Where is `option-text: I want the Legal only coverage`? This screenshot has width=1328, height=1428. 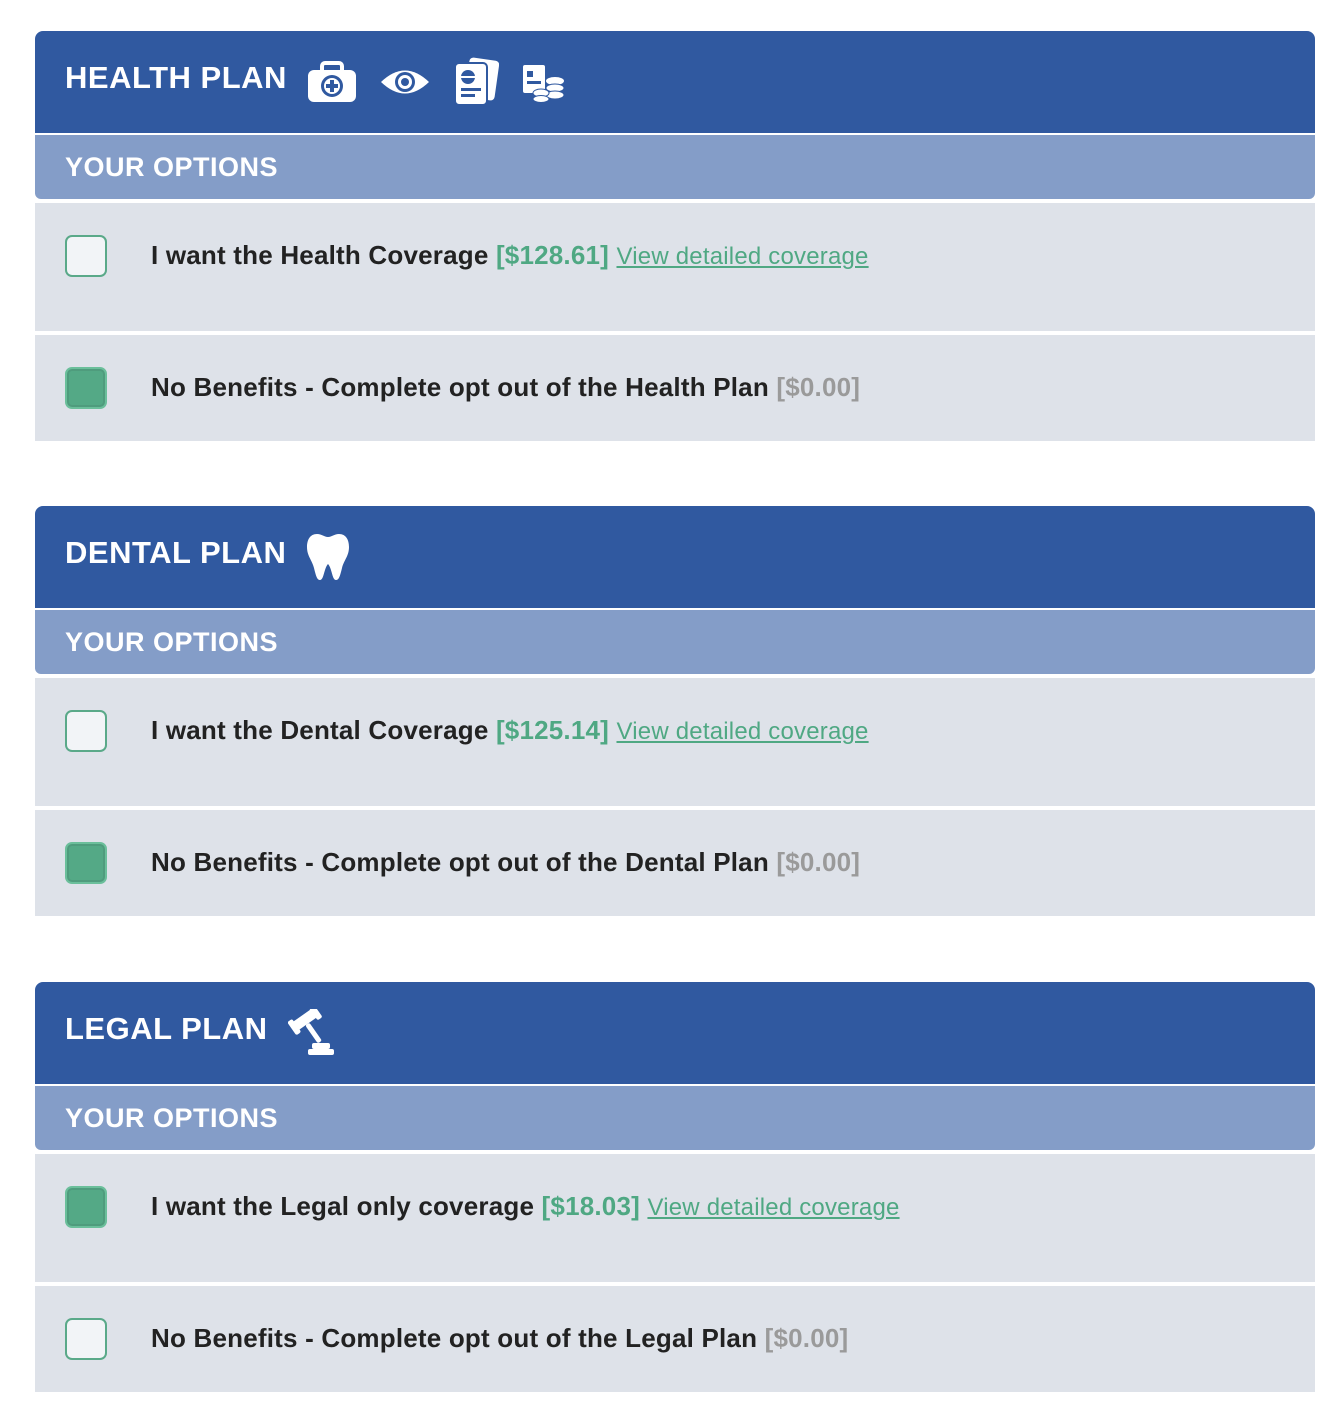 option-text: I want the Legal only coverage is located at coordinates (343, 1206).